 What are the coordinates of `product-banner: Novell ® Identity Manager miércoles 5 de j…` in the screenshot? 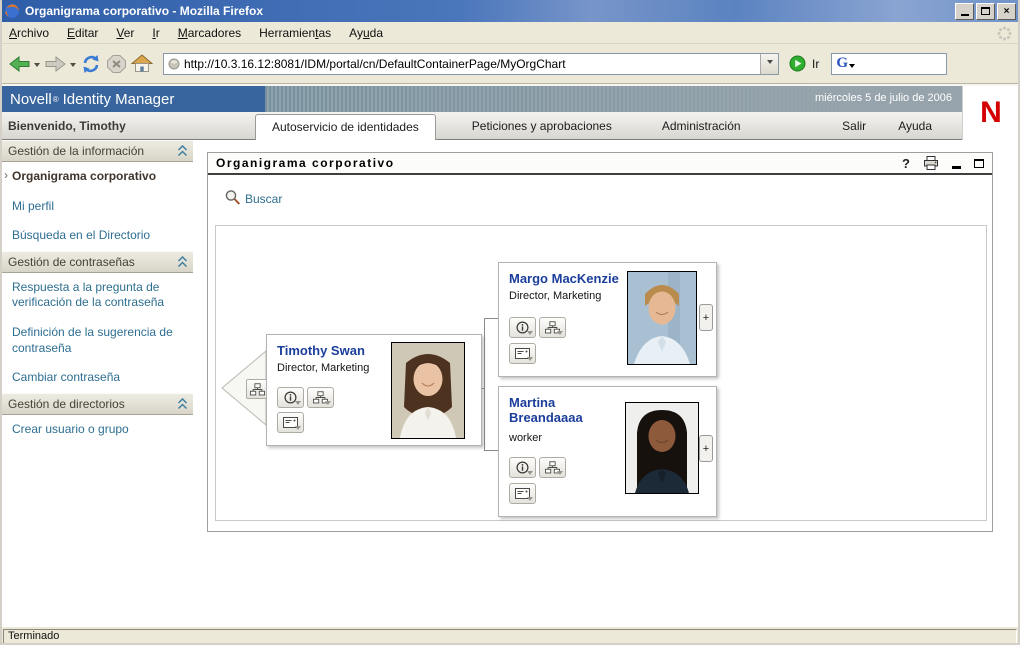 It's located at (510, 99).